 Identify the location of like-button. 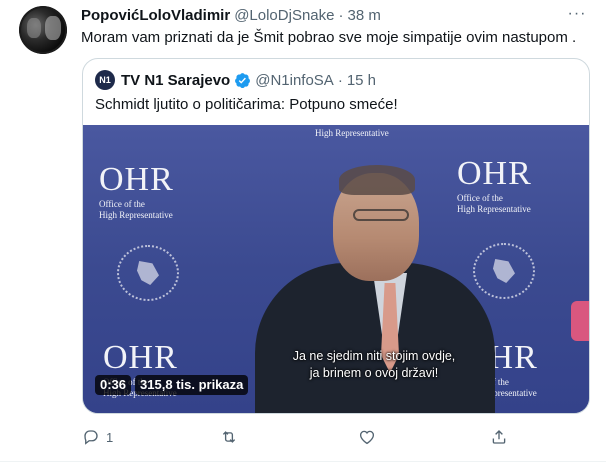
(370, 437).